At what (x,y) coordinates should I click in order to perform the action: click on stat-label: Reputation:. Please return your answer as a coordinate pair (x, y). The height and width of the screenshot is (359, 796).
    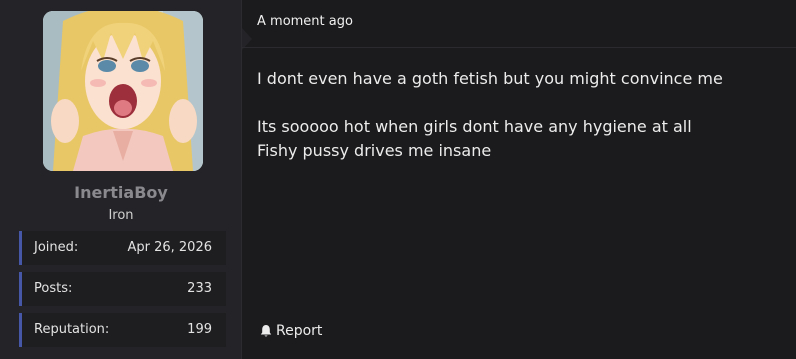
    Looking at the image, I should click on (72, 329).